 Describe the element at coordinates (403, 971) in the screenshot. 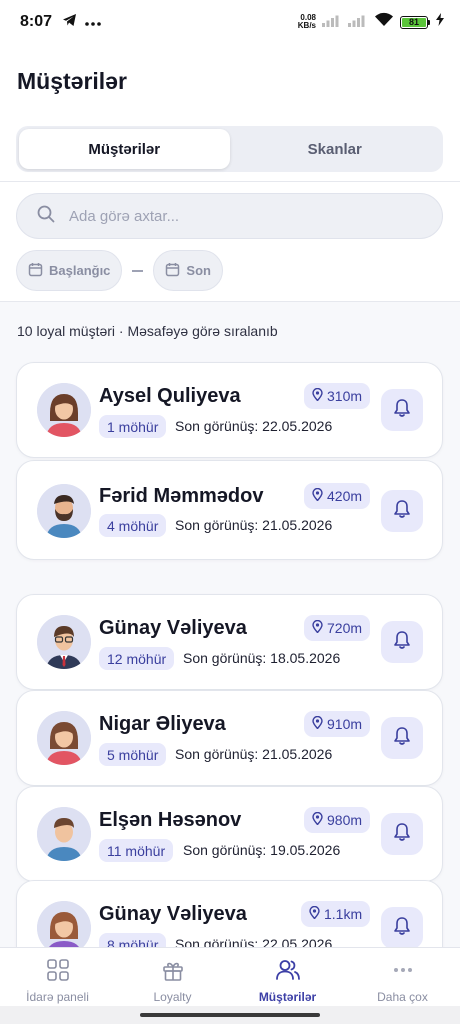

I see `more-icon` at that location.